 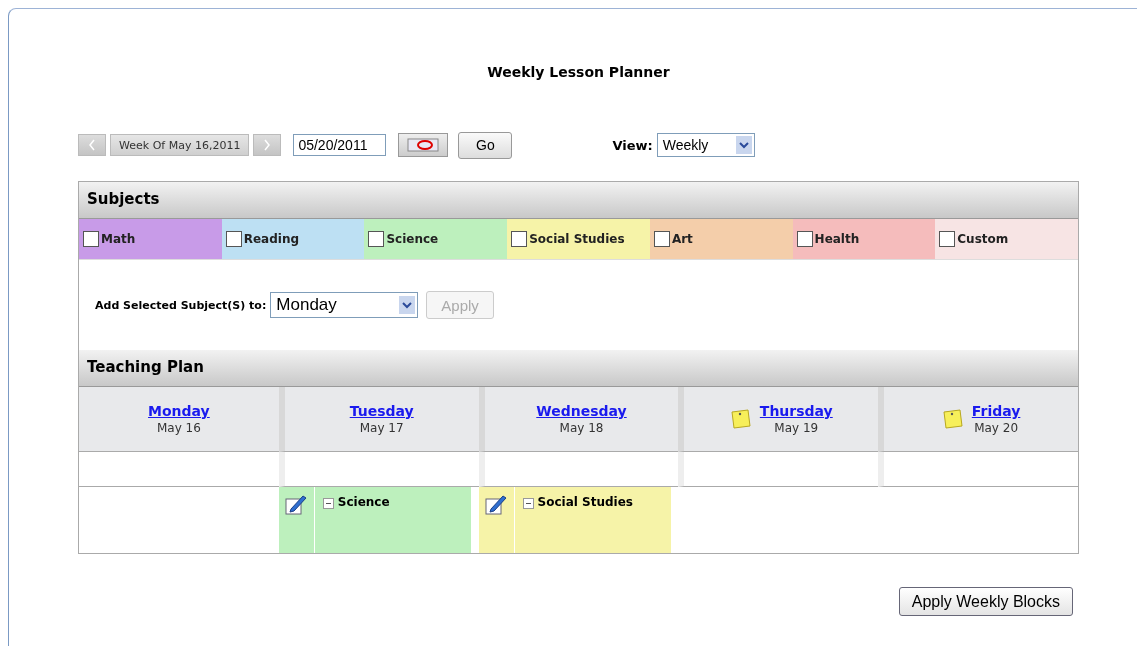 What do you see at coordinates (293, 239) in the screenshot?
I see `subject-option: Reading` at bounding box center [293, 239].